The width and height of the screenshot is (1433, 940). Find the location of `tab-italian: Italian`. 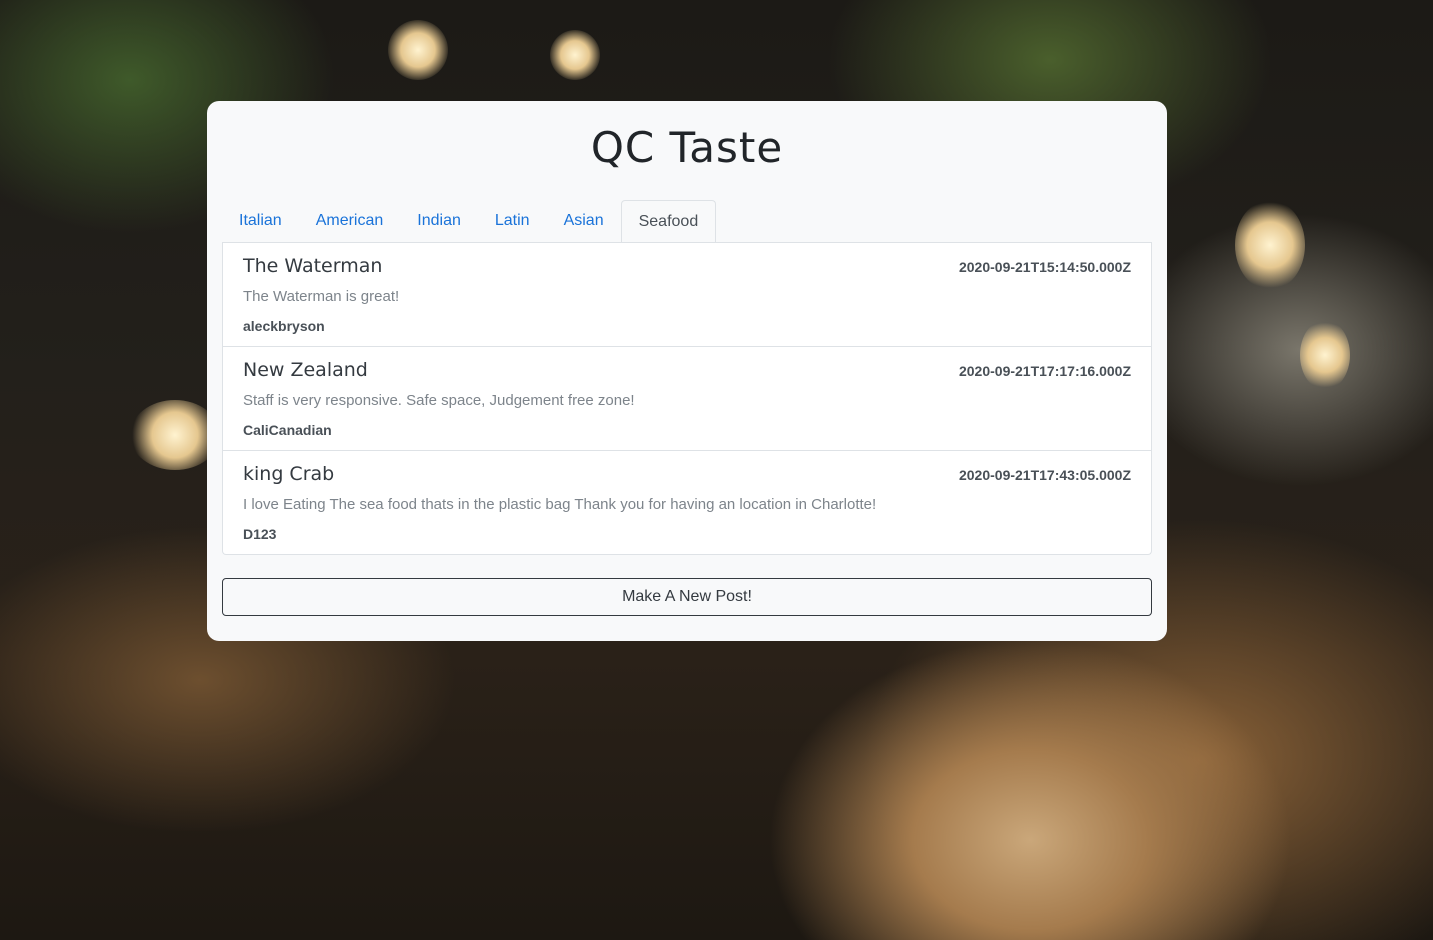

tab-italian: Italian is located at coordinates (260, 221).